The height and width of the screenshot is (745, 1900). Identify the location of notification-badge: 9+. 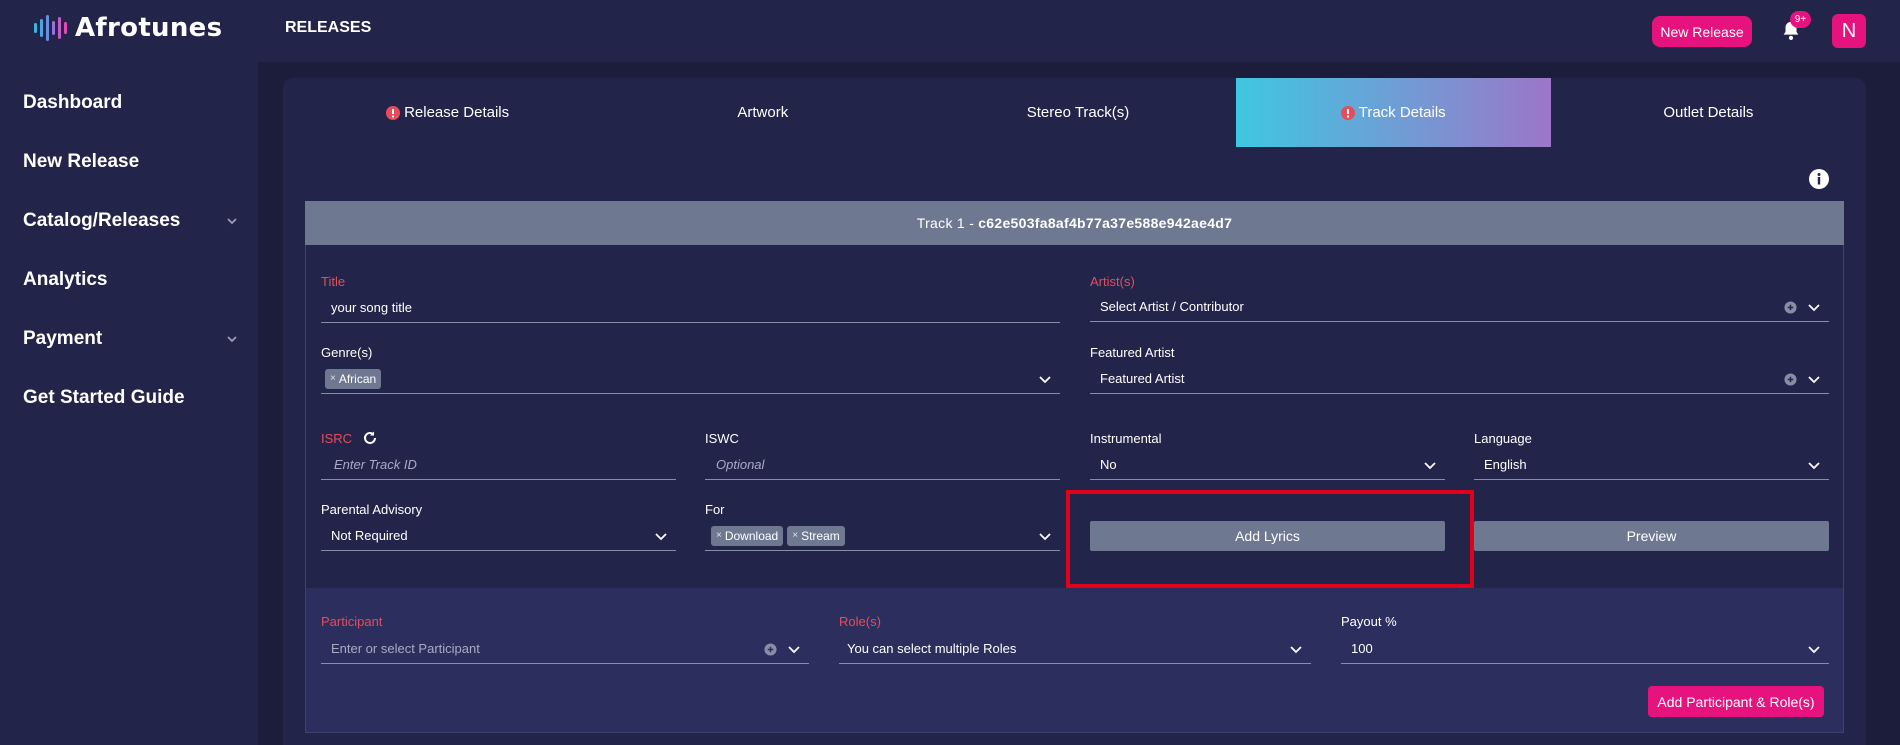
(1800, 19).